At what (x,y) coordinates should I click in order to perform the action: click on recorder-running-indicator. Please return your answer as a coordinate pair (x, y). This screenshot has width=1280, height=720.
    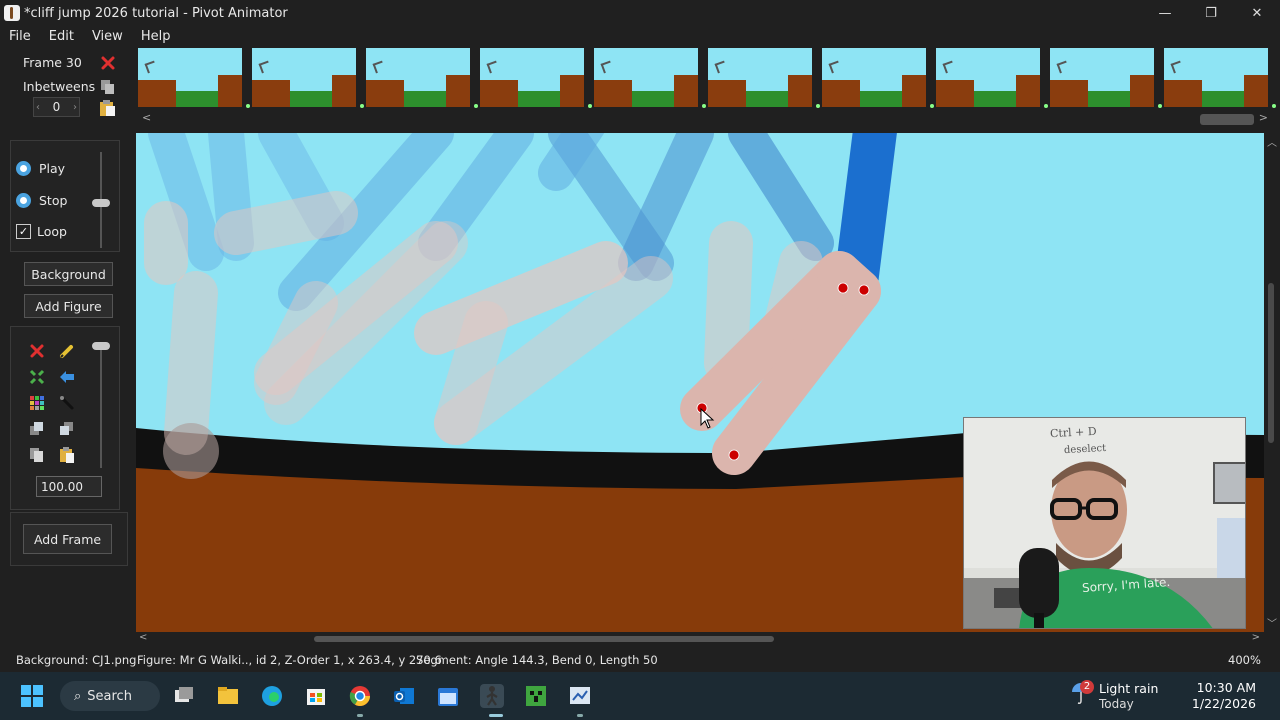
    Looking at the image, I should click on (580, 715).